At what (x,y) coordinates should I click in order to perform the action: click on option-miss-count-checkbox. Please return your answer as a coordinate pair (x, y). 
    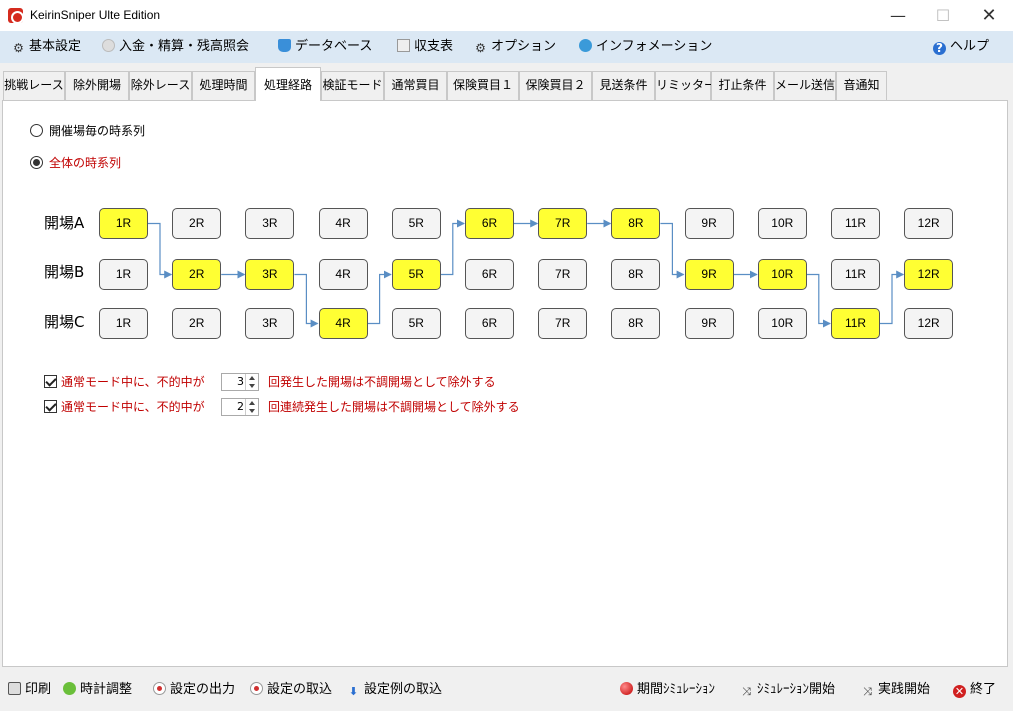
    Looking at the image, I should click on (50, 381).